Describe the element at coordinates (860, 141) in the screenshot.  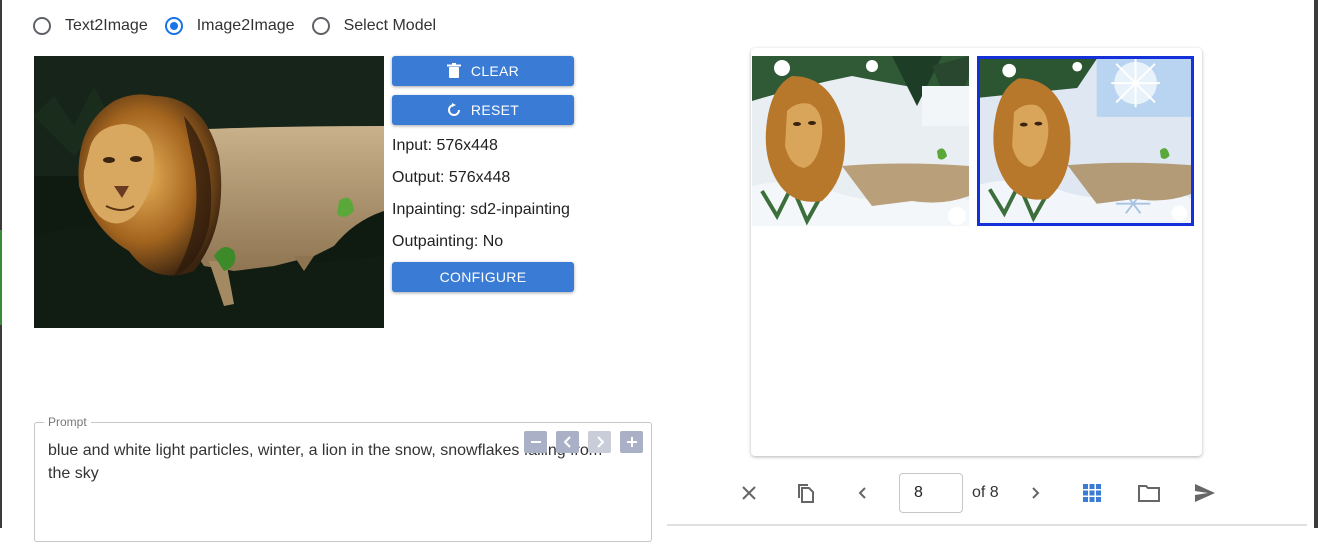
I see `gallery-thumbnail` at that location.